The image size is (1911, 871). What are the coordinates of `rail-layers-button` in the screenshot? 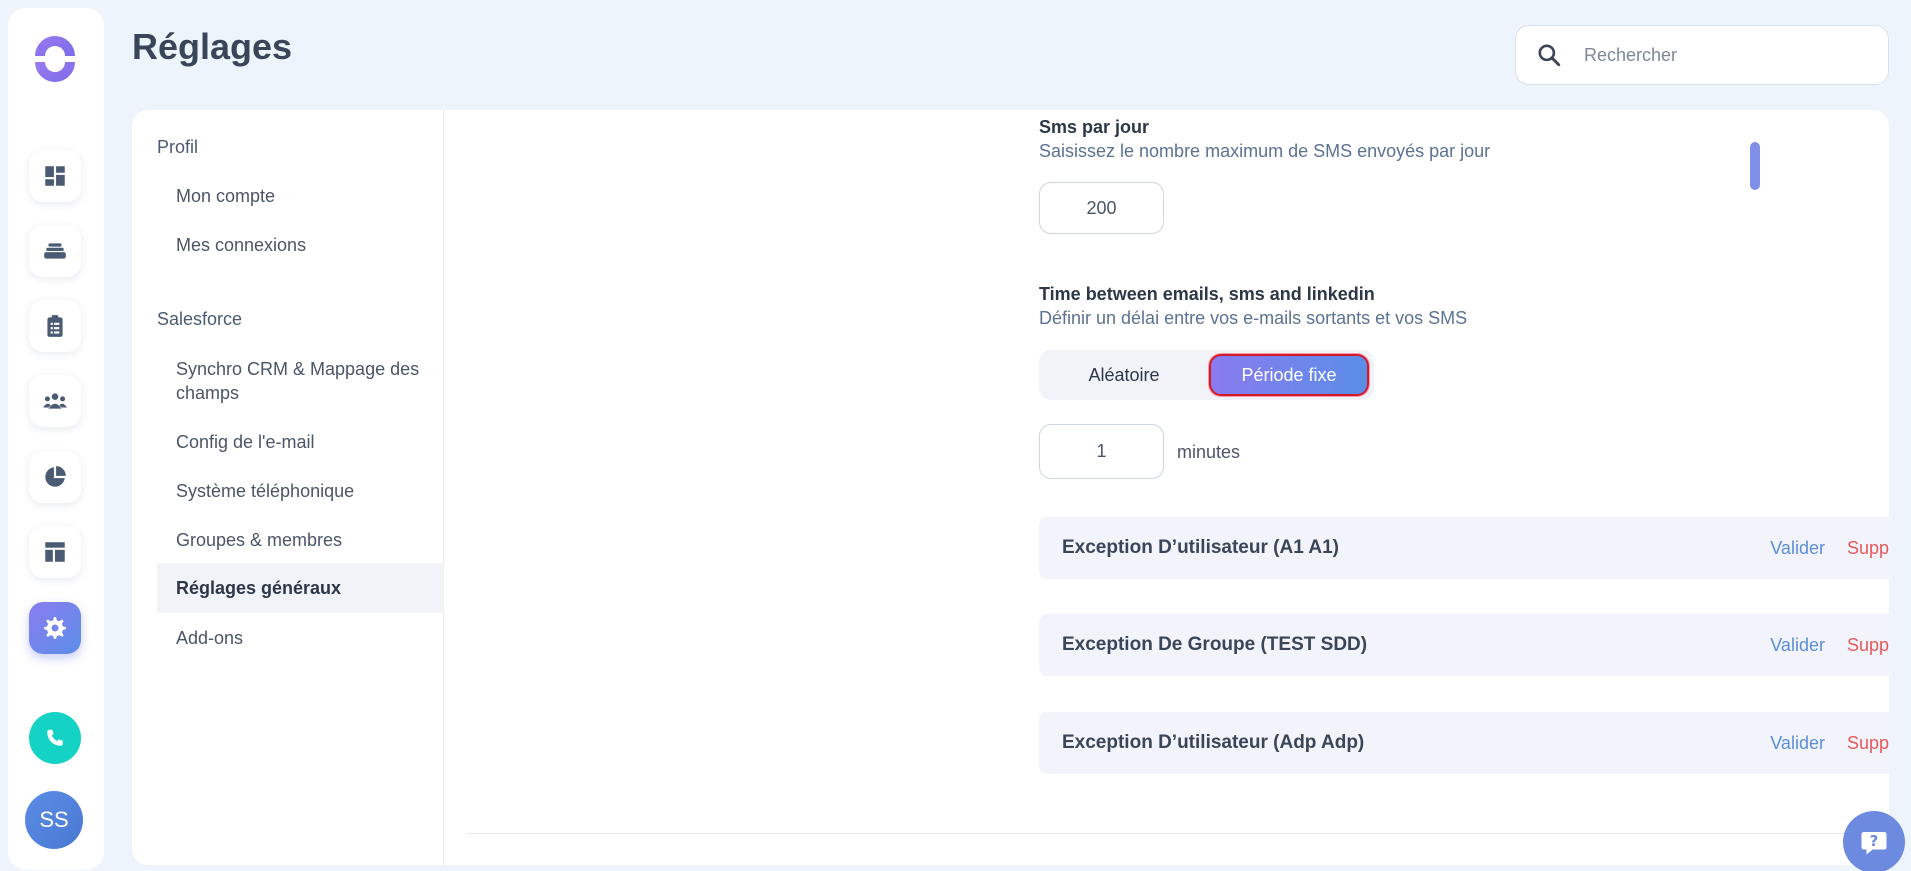 It's located at (55, 251).